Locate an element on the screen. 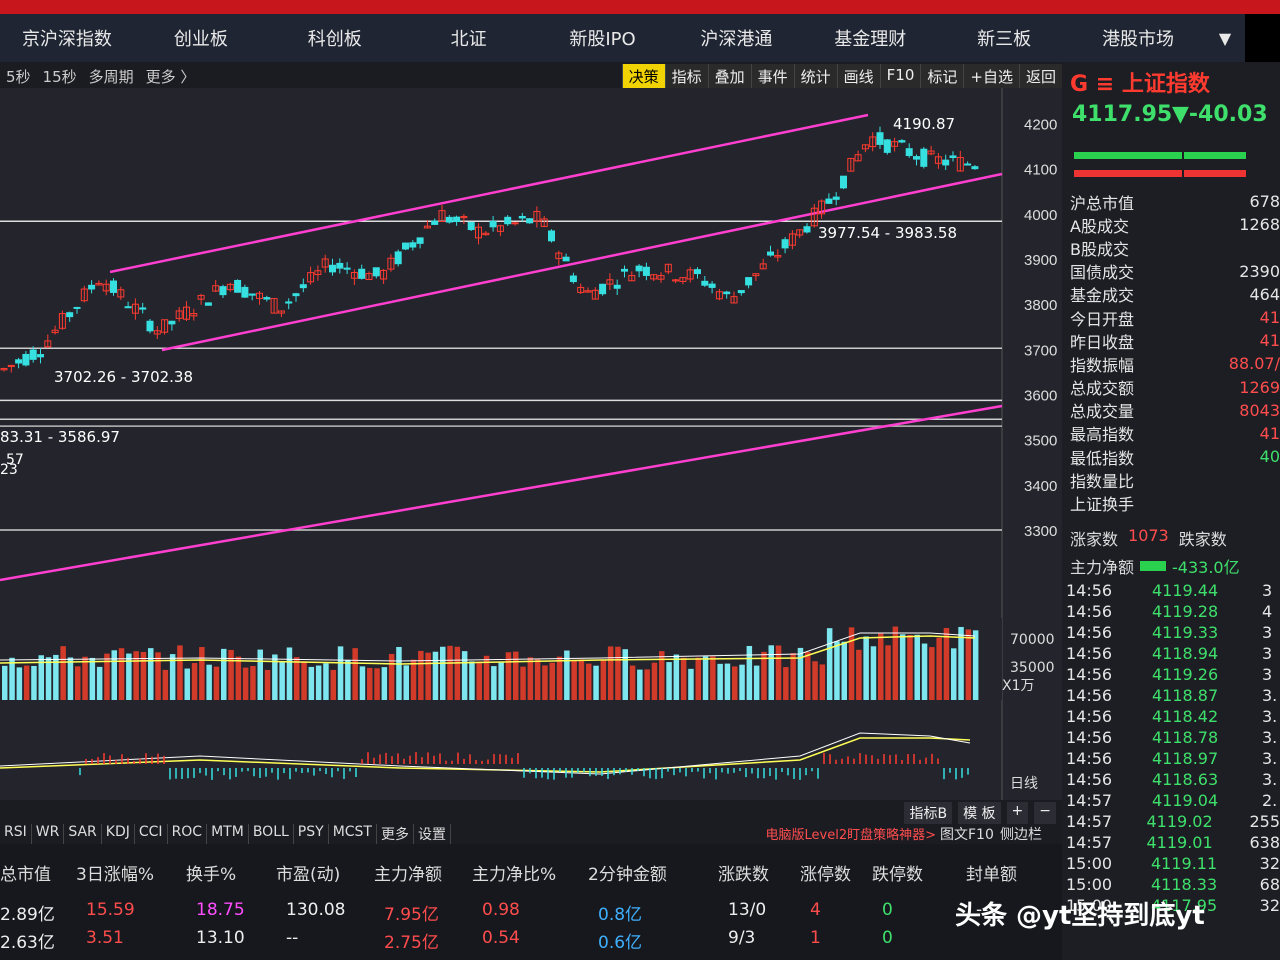  tick-size: 4 is located at coordinates (1267, 611).